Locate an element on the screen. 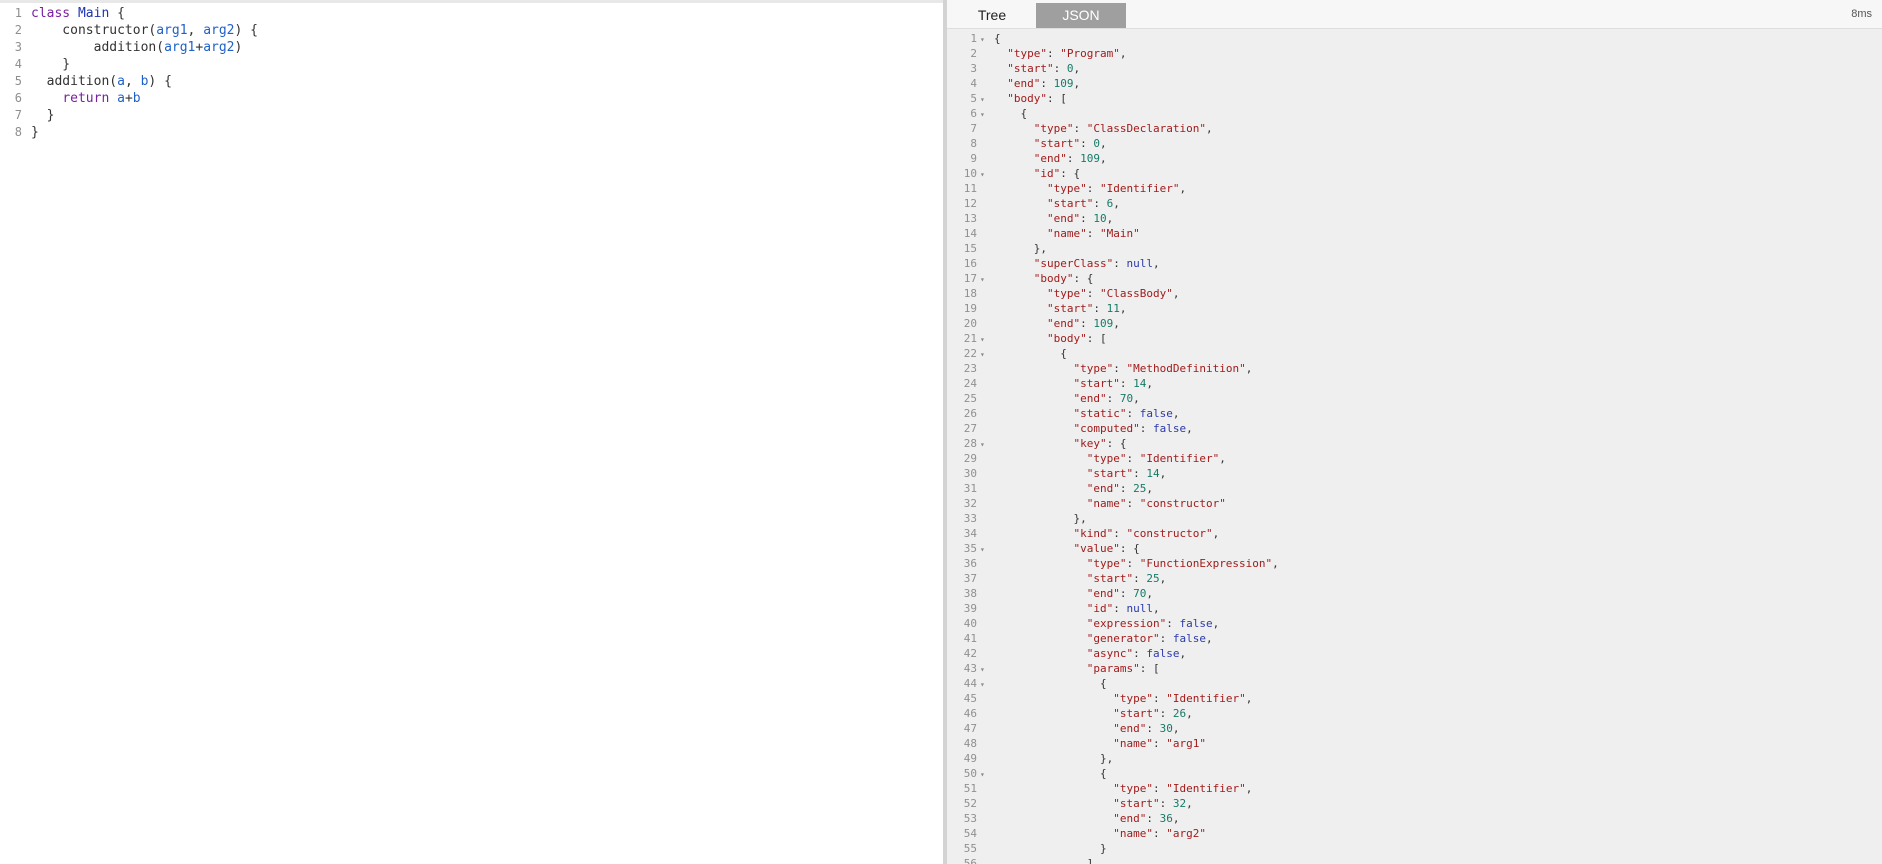  code-line-number: 8 is located at coordinates (18, 132).